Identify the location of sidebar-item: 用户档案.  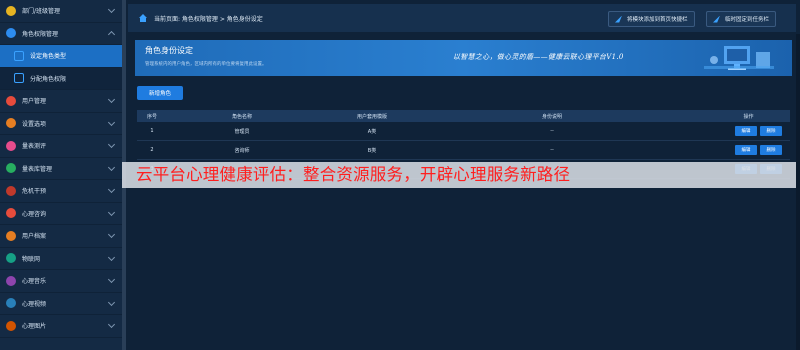
(61, 236).